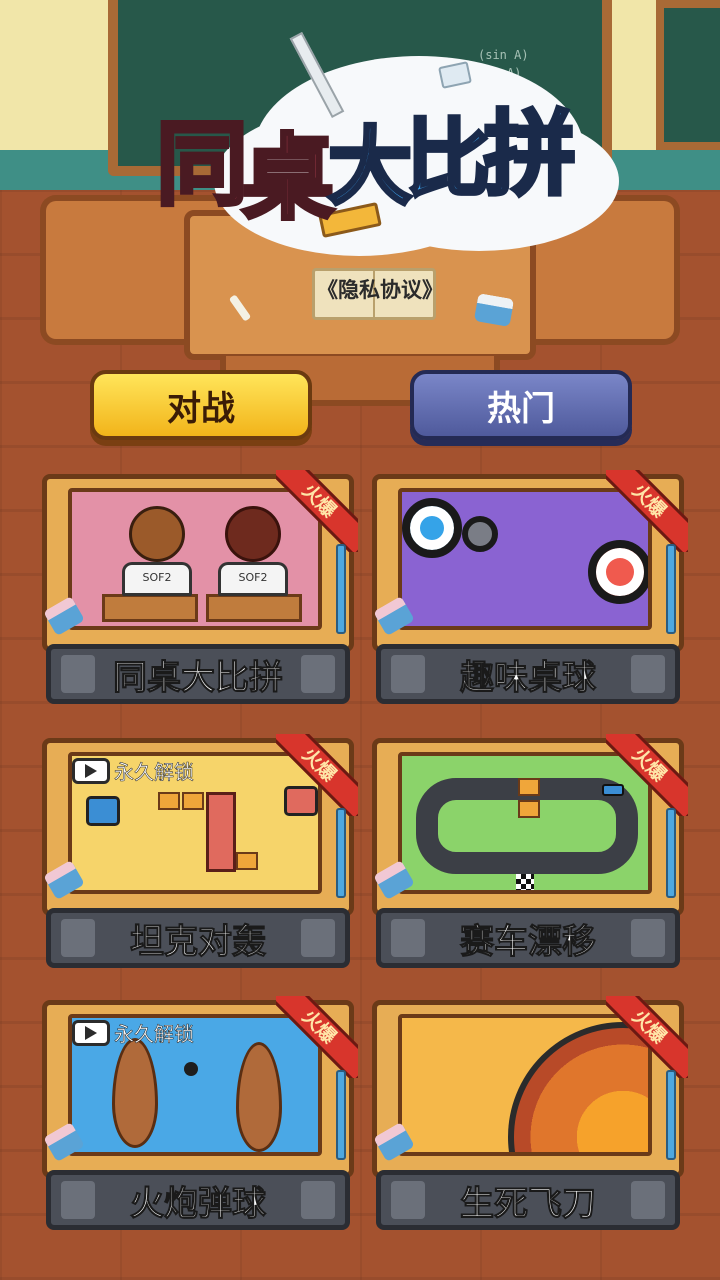  I want to click on tab-hot: 热门, so click(521, 405).